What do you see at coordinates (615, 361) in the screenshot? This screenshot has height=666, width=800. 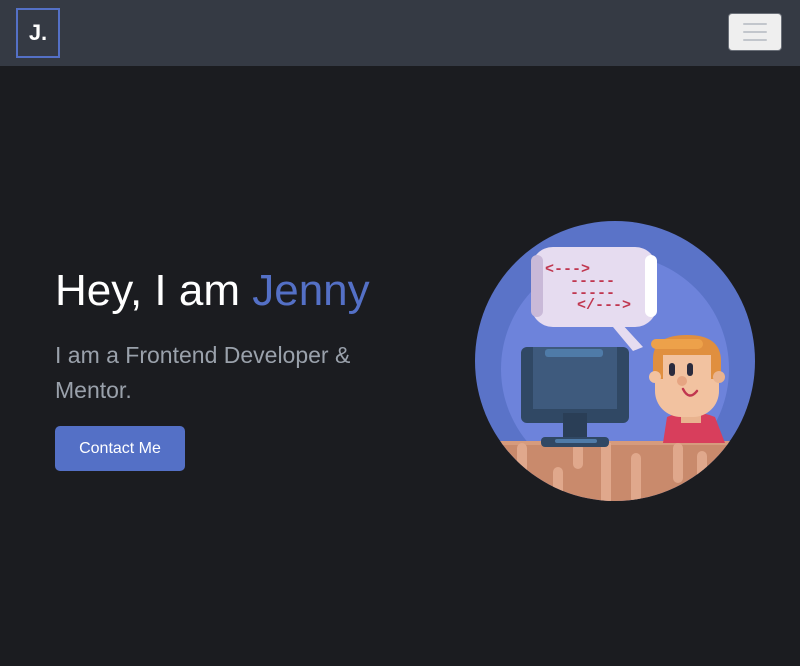 I see `developer-at-computer-illustration: <---> ----- ----- </--->` at bounding box center [615, 361].